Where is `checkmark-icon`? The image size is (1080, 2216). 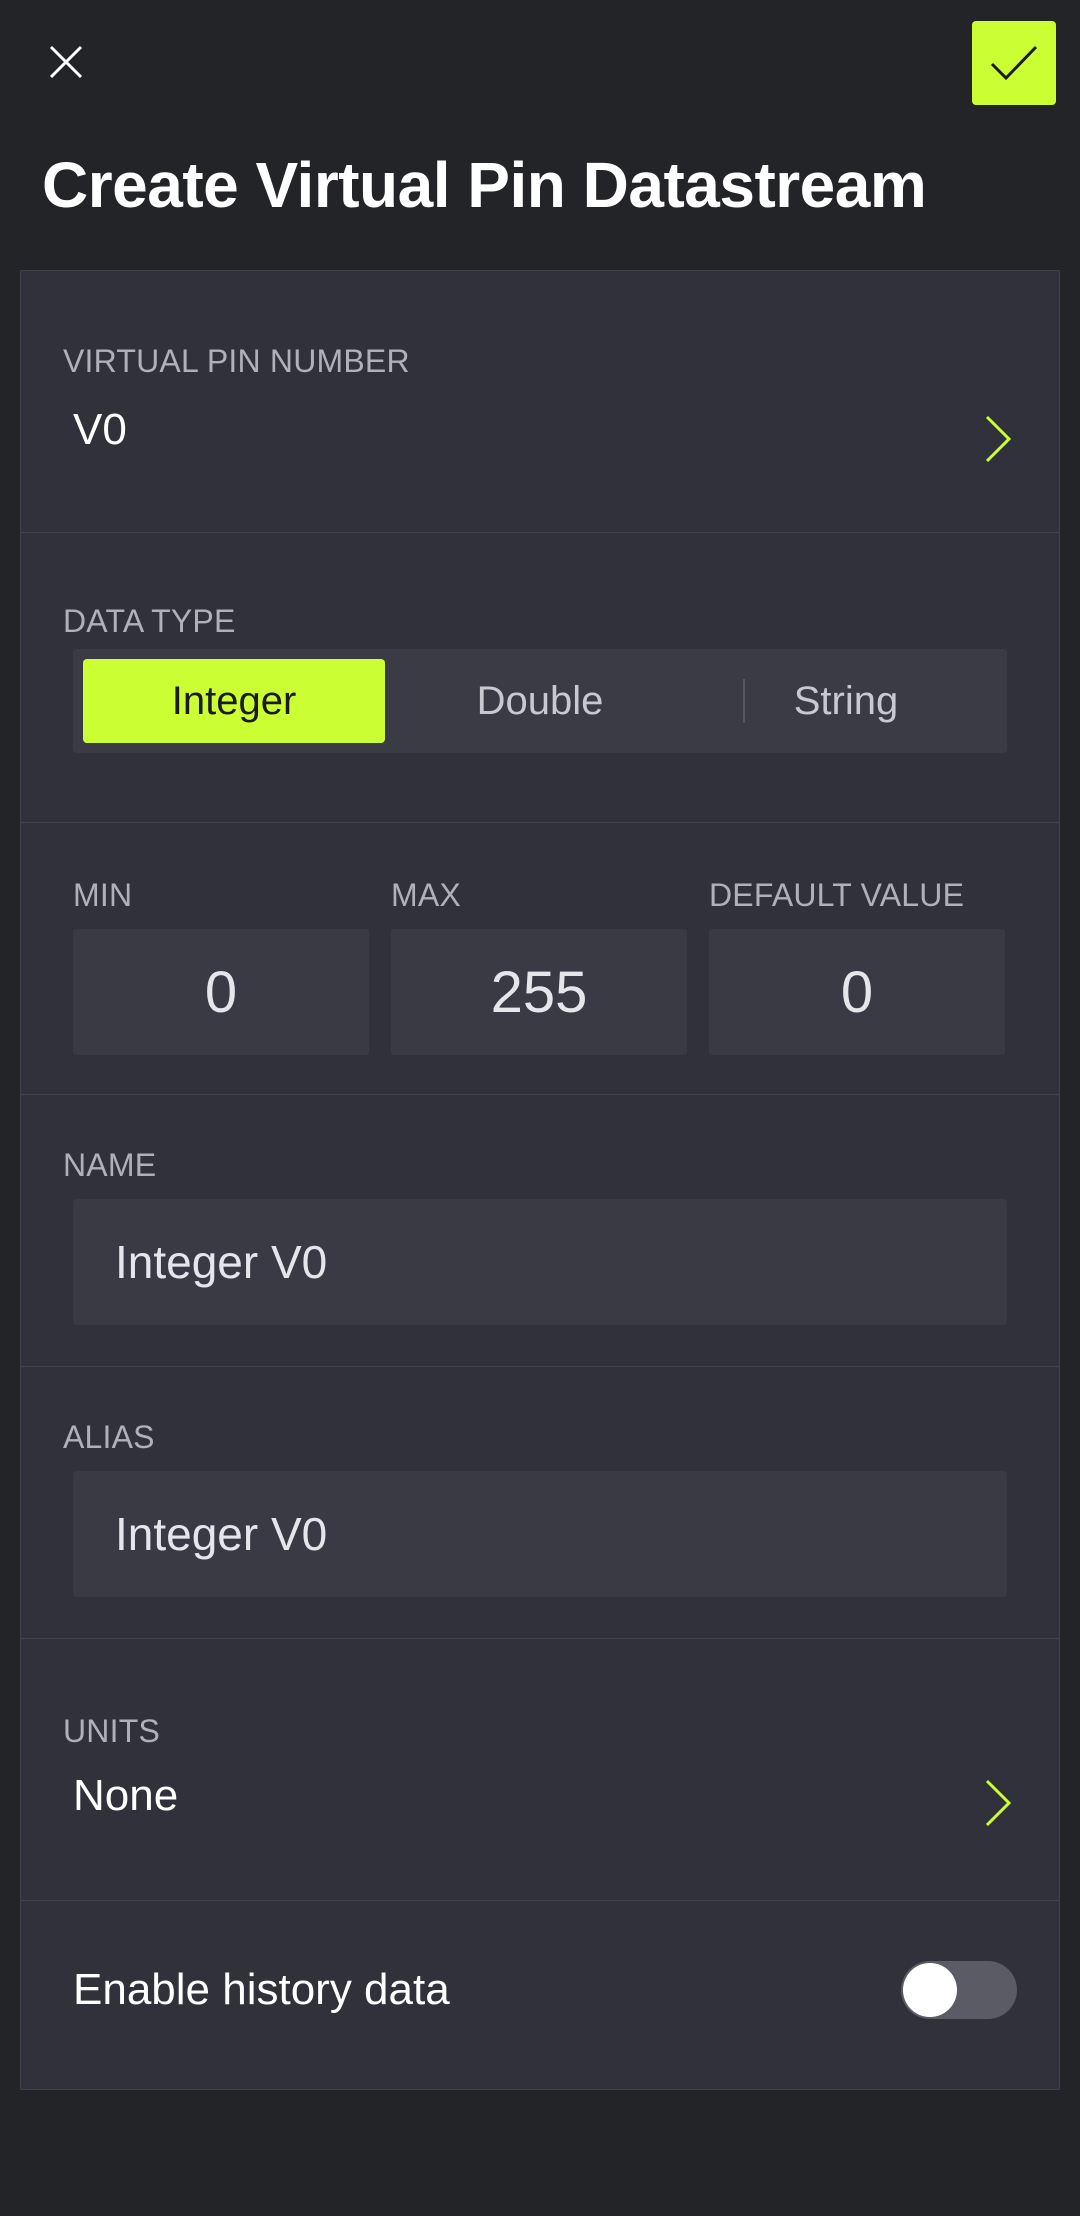 checkmark-icon is located at coordinates (1014, 63).